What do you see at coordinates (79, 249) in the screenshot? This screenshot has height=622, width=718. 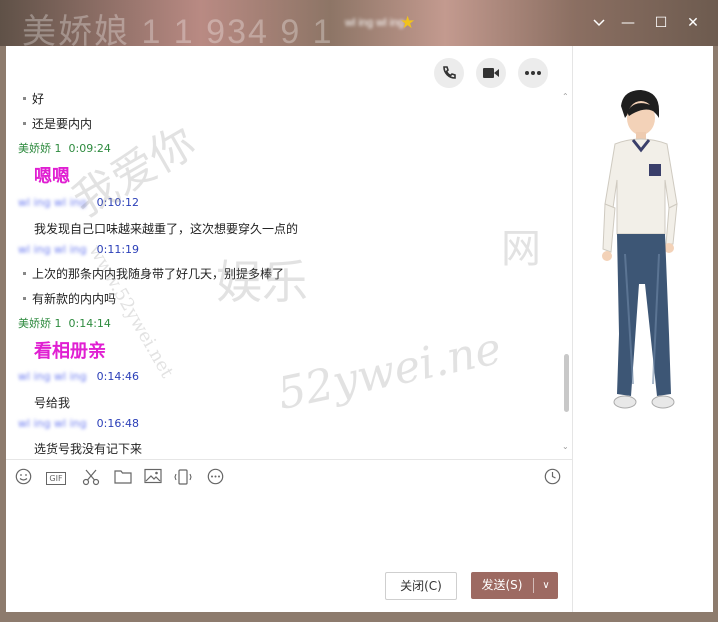 I see `message-header: wl ing wl ing 0:11:19` at bounding box center [79, 249].